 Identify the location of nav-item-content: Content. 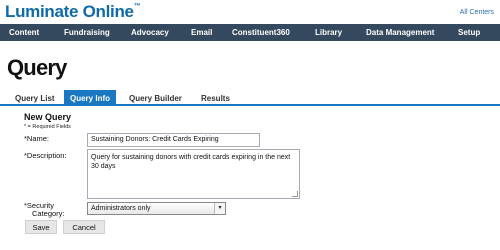
(24, 32).